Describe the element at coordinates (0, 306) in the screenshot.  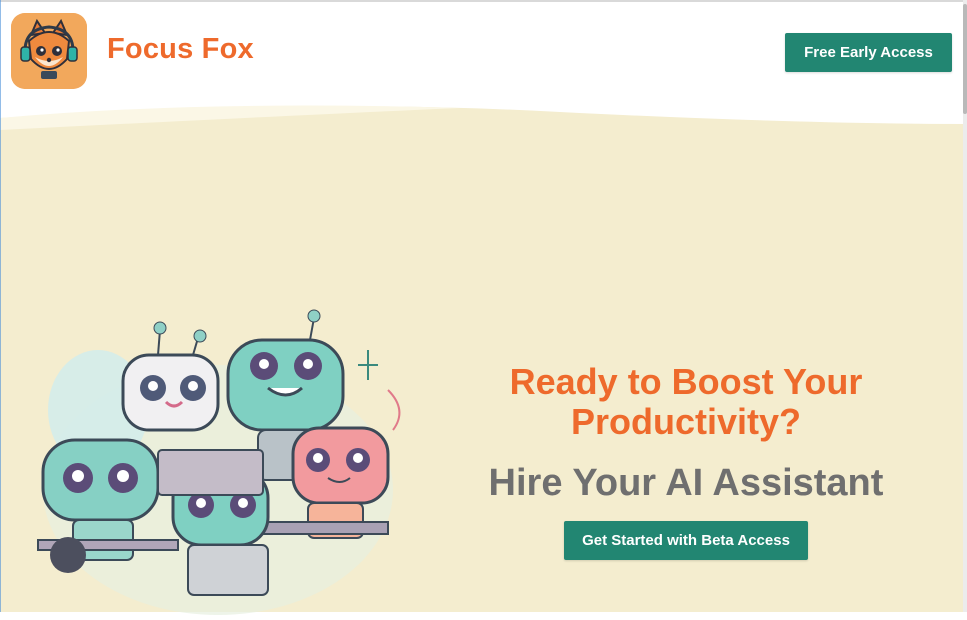
I see `window-left-edge` at that location.